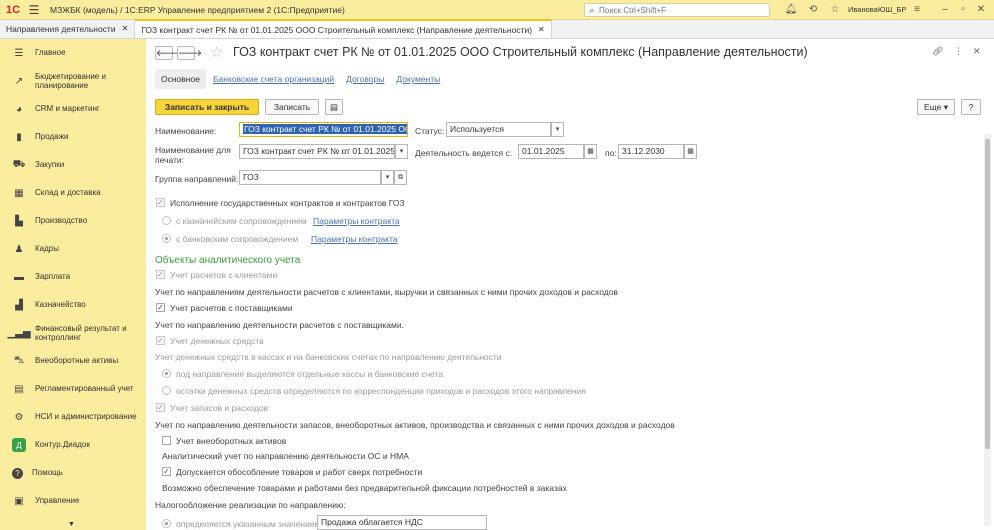 This screenshot has width=994, height=530. Describe the element at coordinates (73, 193) in the screenshot. I see `sidebar-item-warehouse: ▦ Склад и доставка` at that location.